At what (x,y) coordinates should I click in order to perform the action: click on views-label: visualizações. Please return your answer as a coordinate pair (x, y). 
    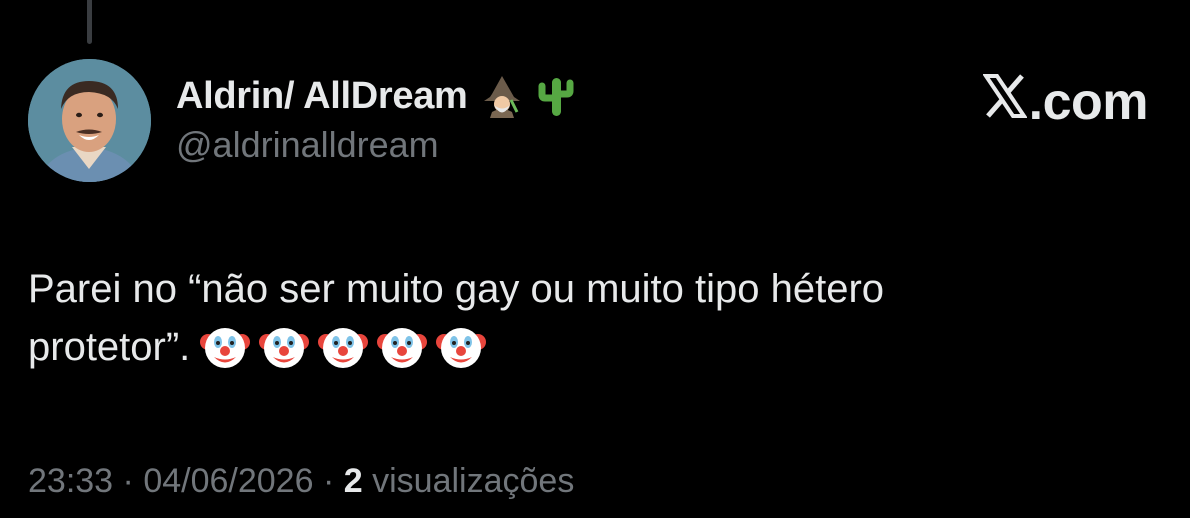
    Looking at the image, I should click on (473, 481).